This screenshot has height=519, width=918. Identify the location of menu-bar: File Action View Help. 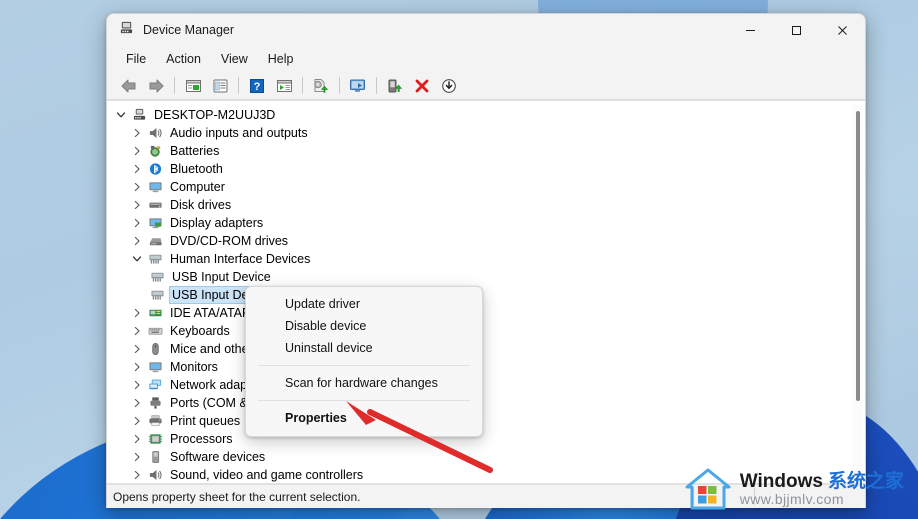
(486, 59).